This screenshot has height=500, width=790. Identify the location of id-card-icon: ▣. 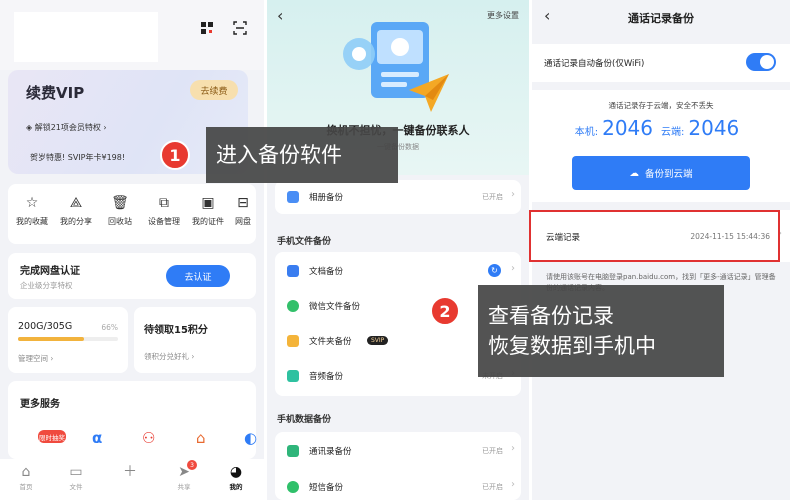
(208, 203).